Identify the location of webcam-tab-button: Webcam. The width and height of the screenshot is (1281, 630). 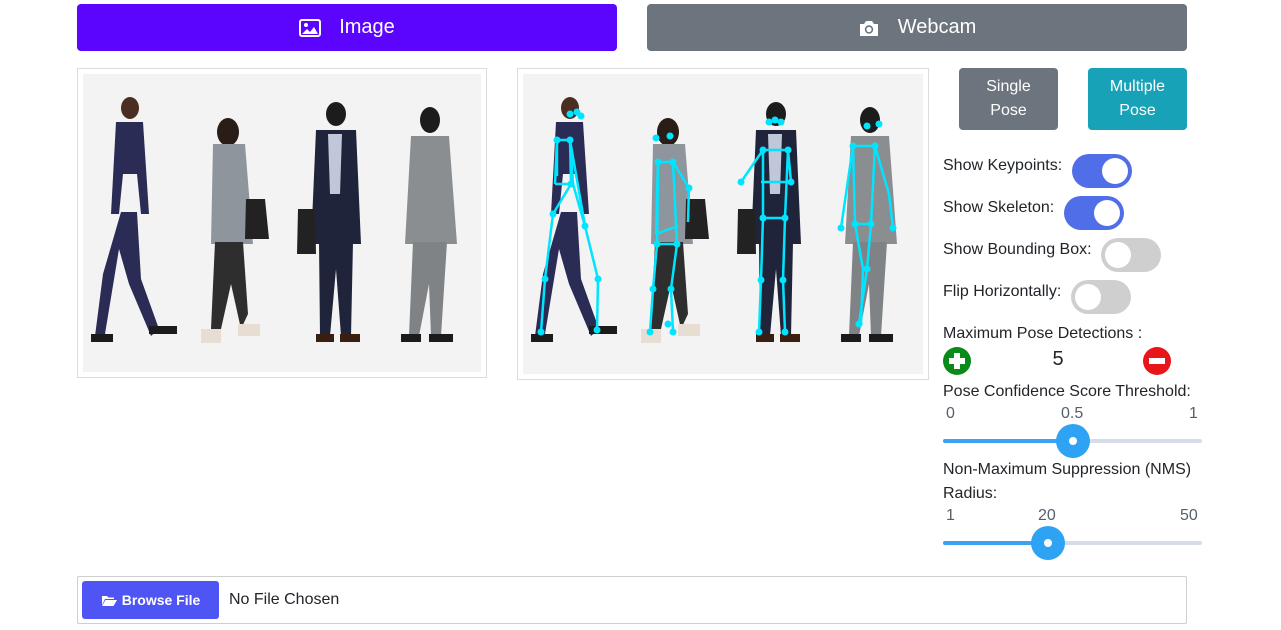
(917, 27).